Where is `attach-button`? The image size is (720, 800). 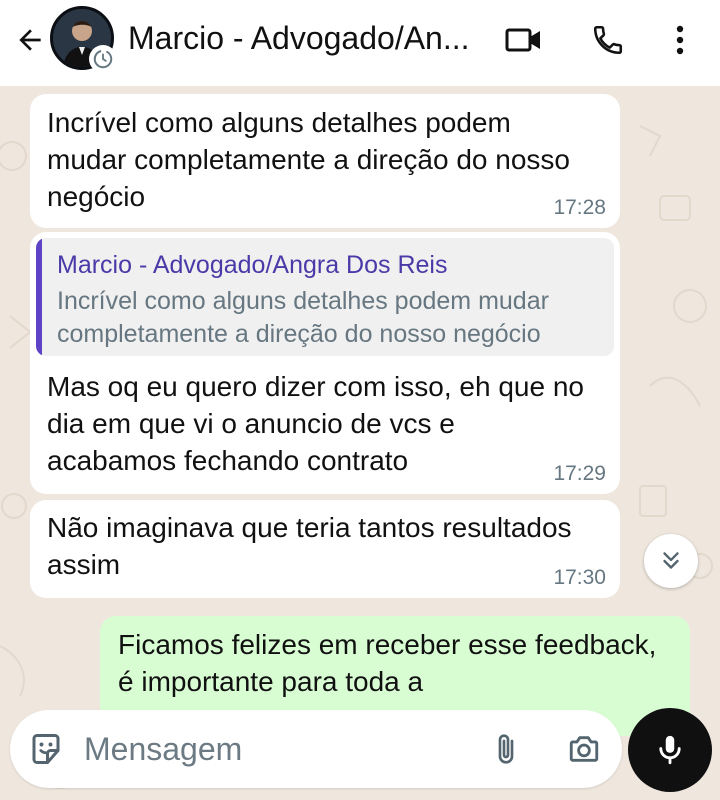
attach-button is located at coordinates (506, 749).